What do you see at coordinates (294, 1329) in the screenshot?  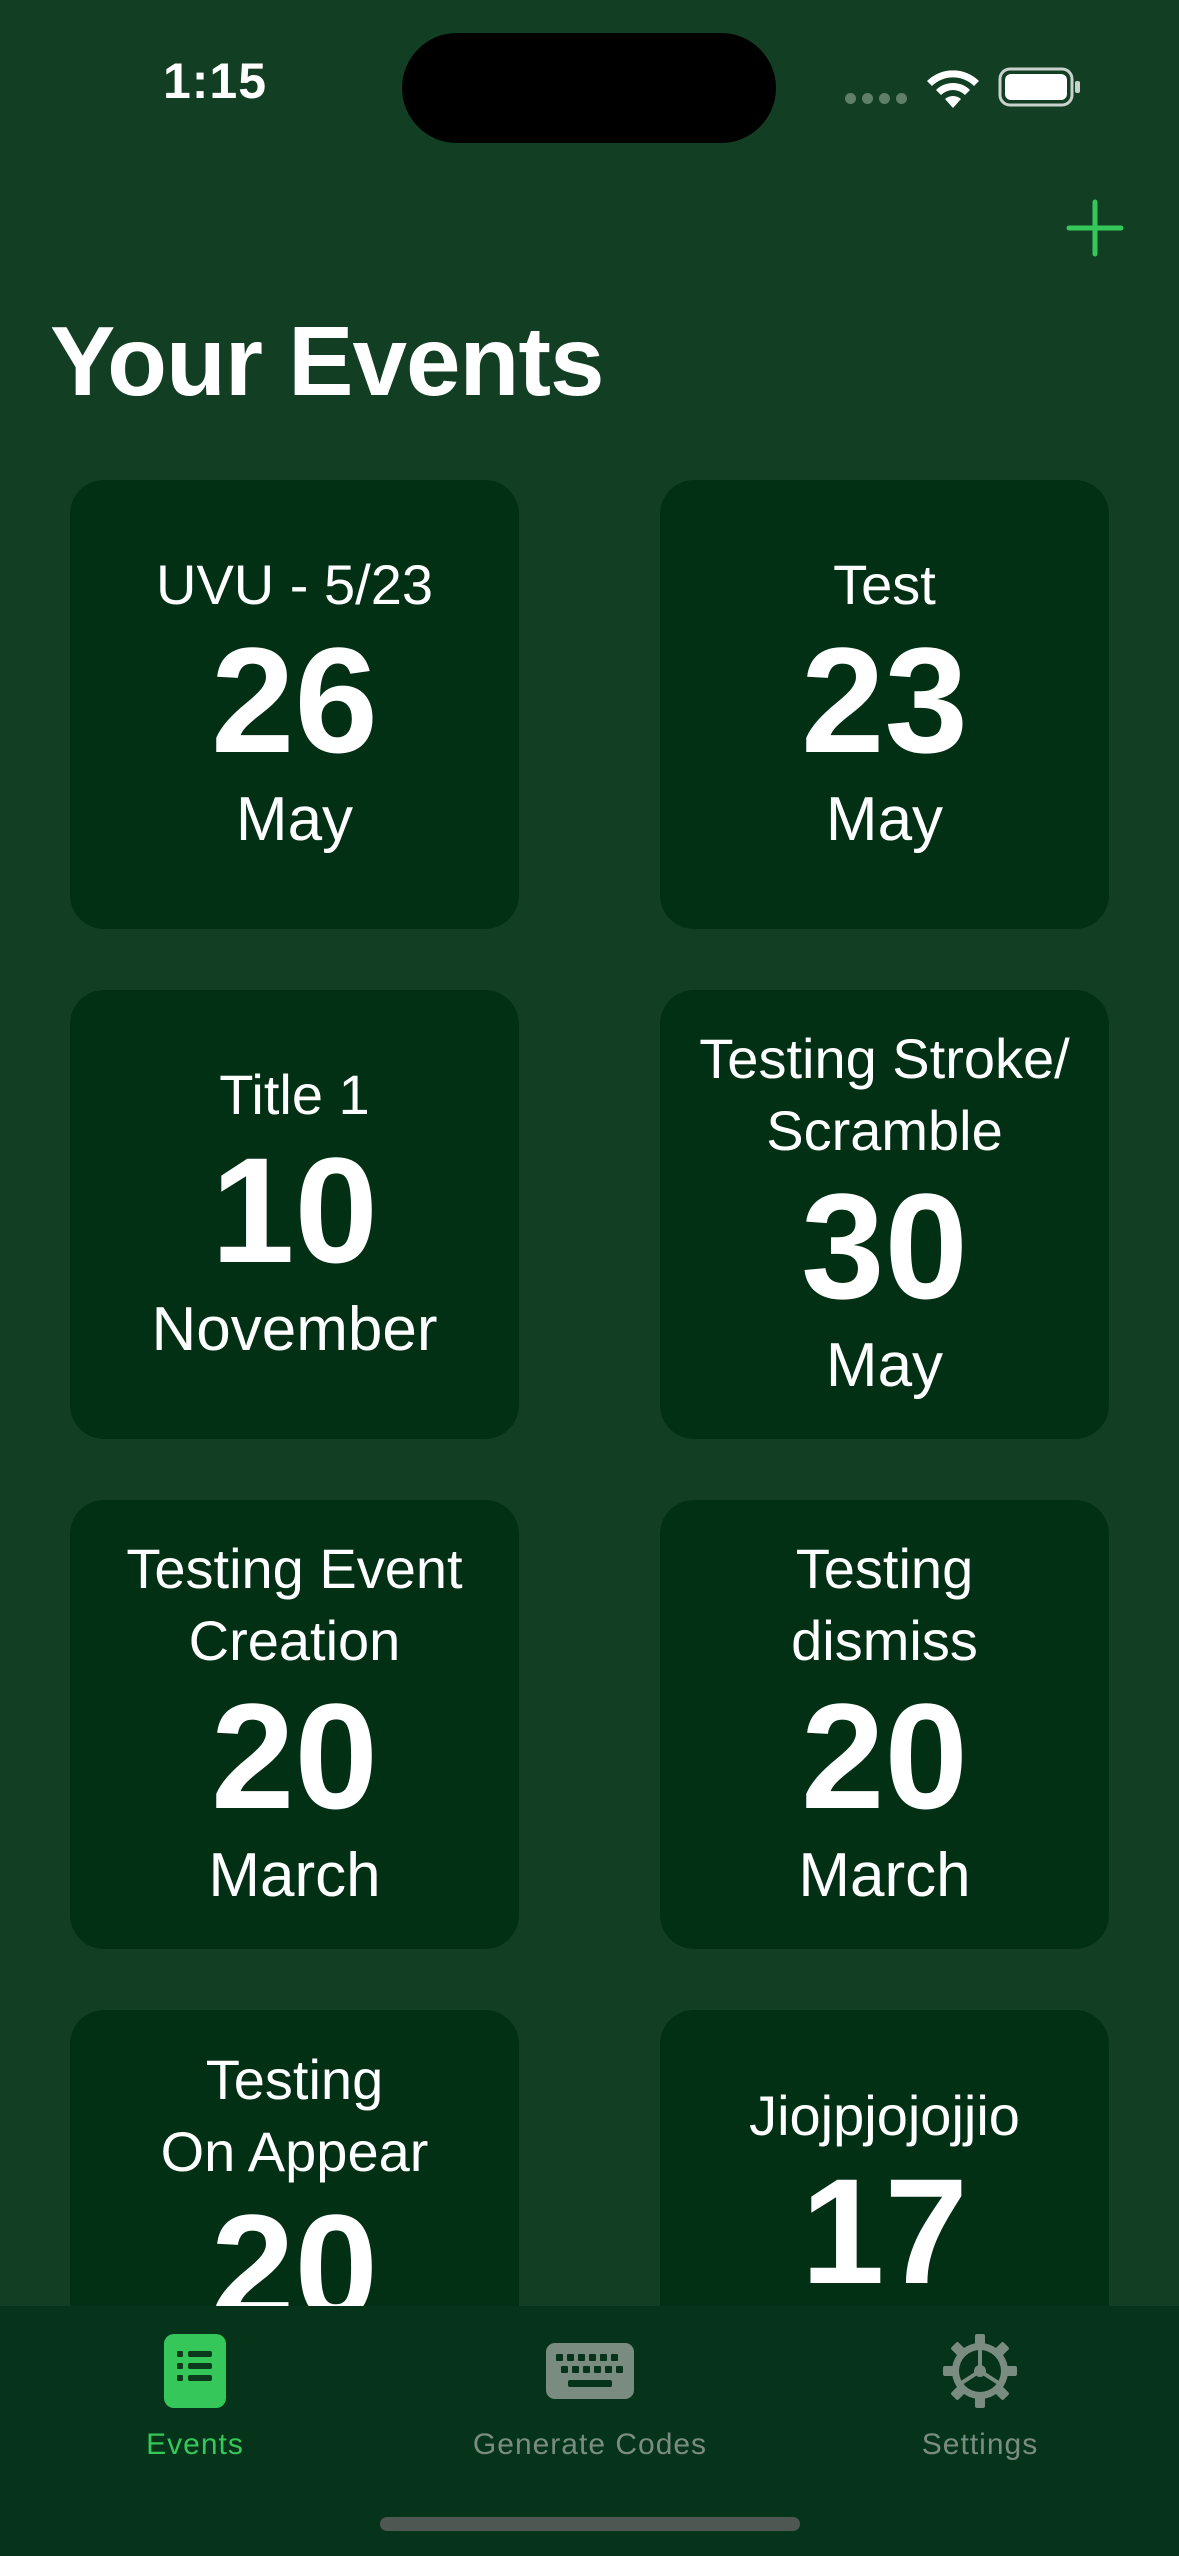 I see `event-month: November` at bounding box center [294, 1329].